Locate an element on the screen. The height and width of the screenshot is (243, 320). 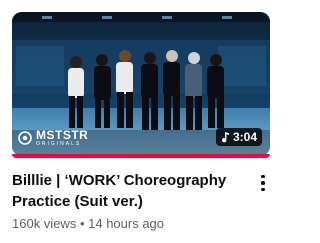
channel-logo-mark-icon is located at coordinates (25, 138).